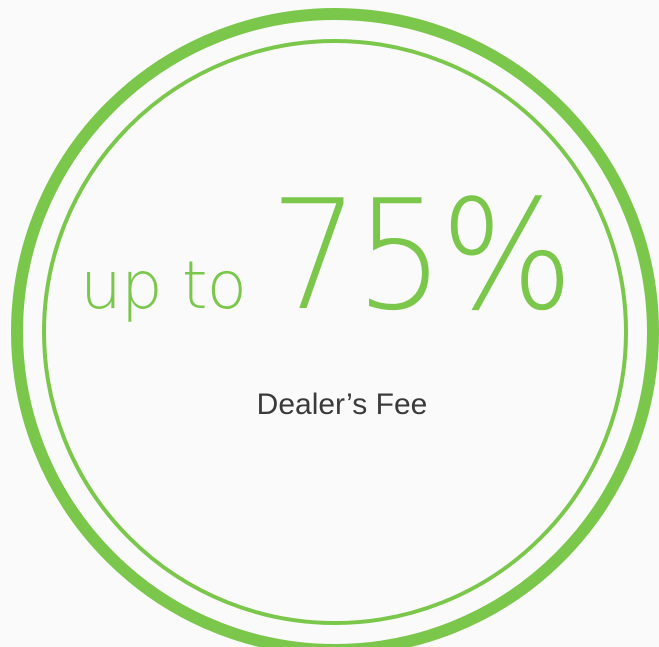  I want to click on percentage-value: 75%, so click(421, 255).